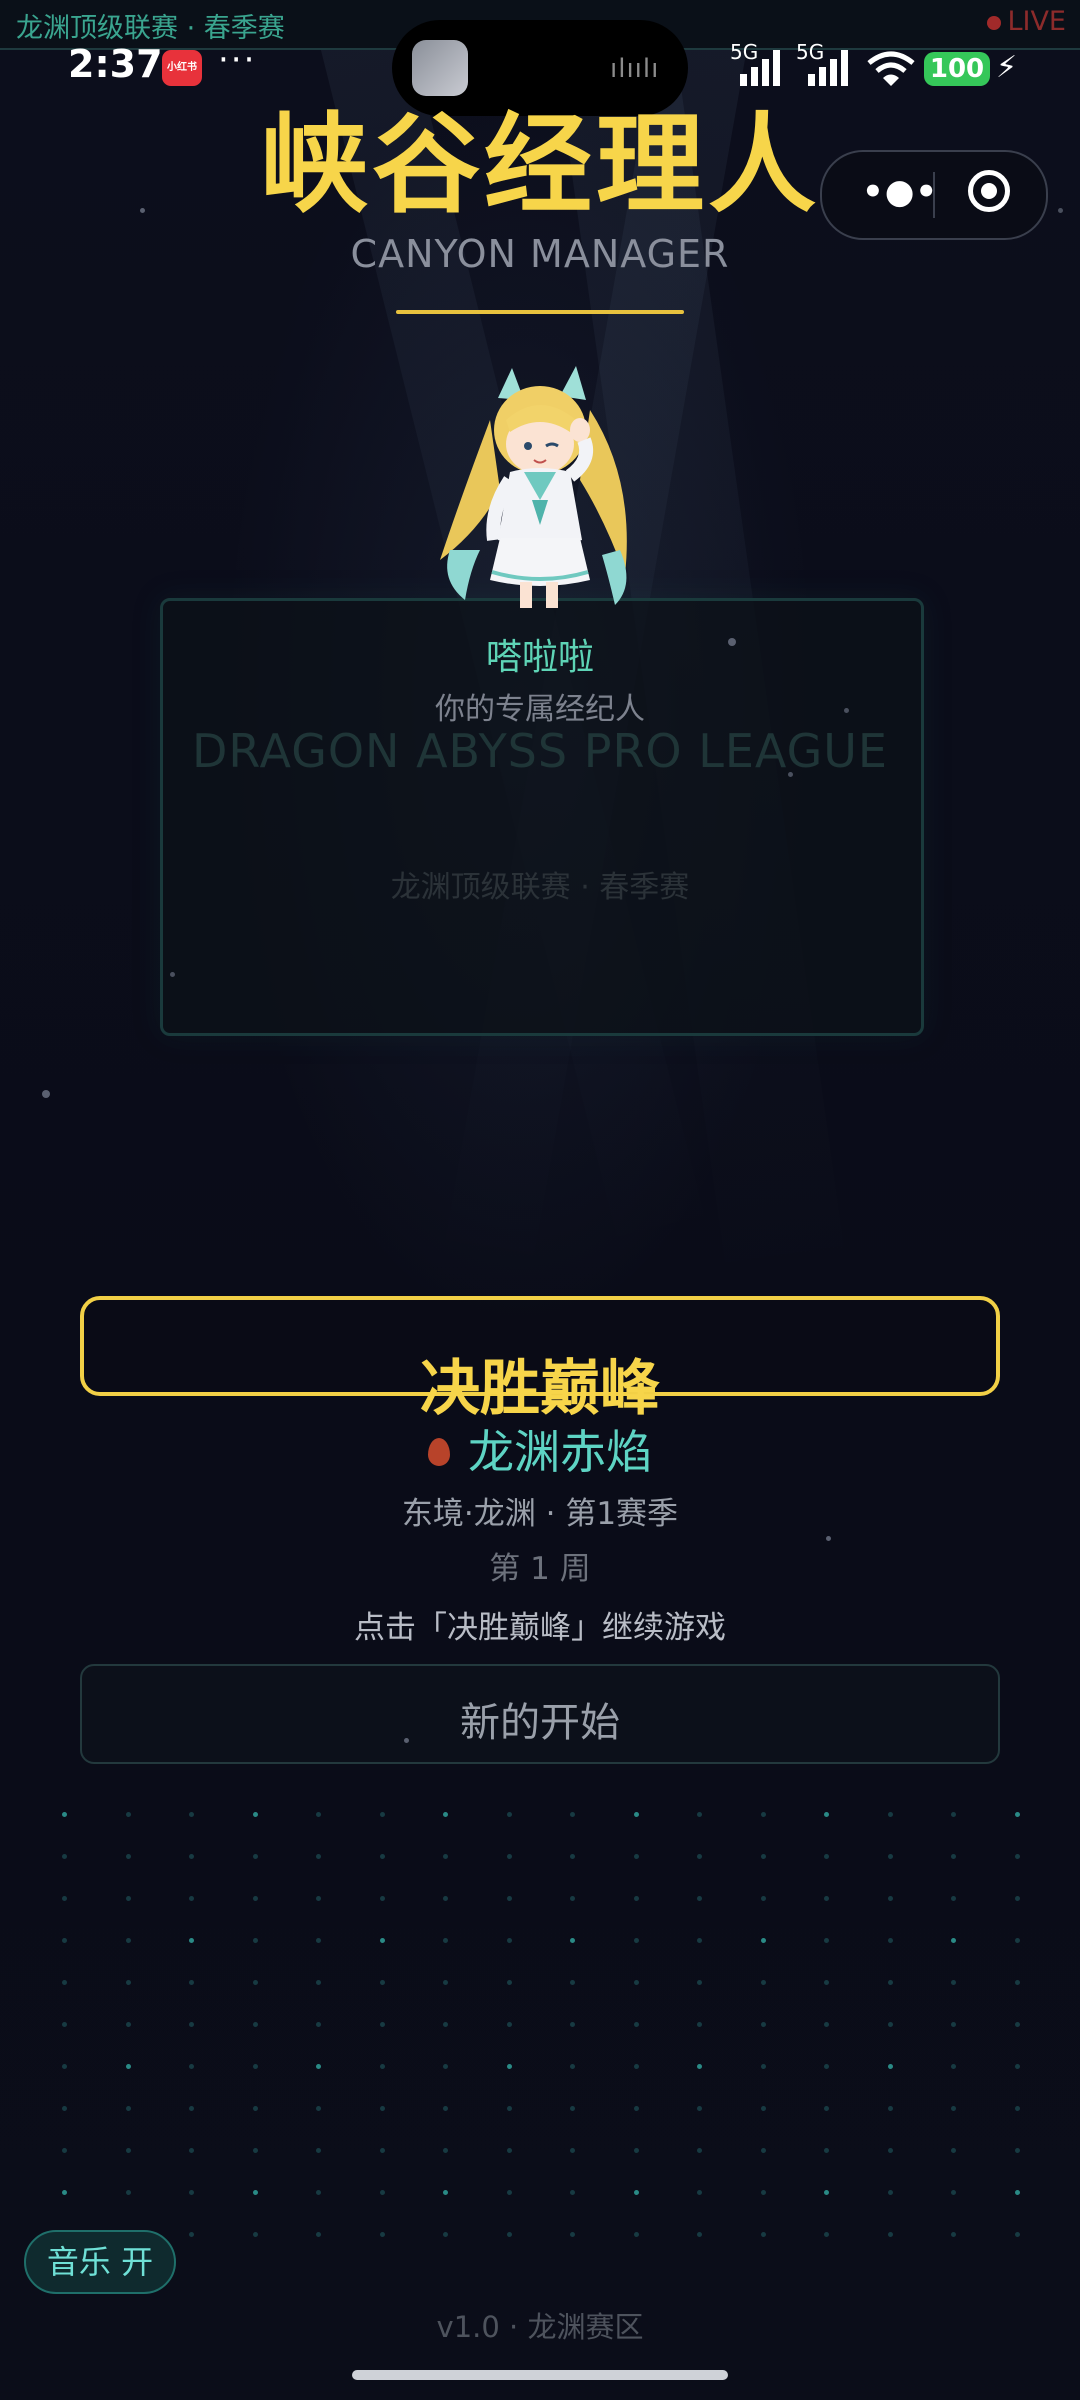  I want to click on page-title: 峡谷经理人, so click(539, 165).